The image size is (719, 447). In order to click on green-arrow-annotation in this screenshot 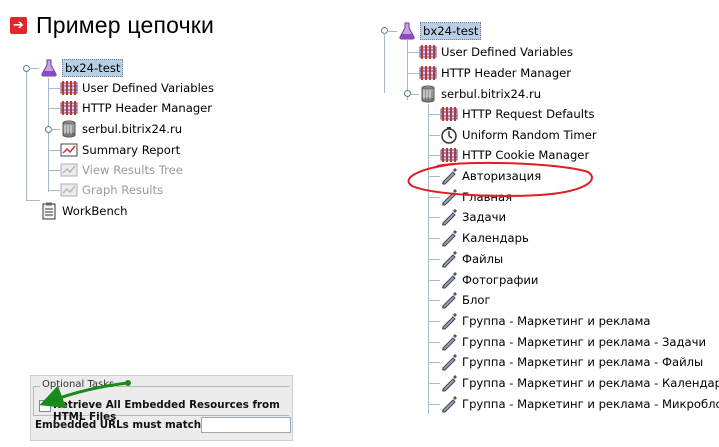, I will do `click(85, 394)`.